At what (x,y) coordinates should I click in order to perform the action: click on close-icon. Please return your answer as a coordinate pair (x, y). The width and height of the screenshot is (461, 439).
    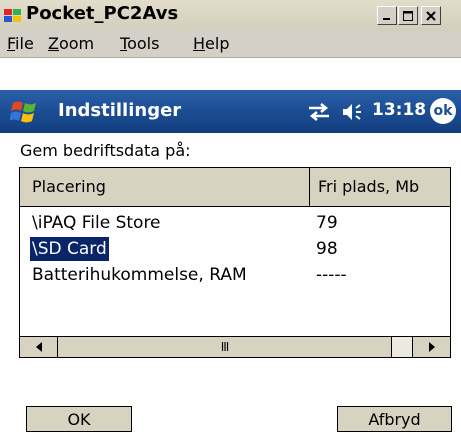
    Looking at the image, I should click on (431, 15).